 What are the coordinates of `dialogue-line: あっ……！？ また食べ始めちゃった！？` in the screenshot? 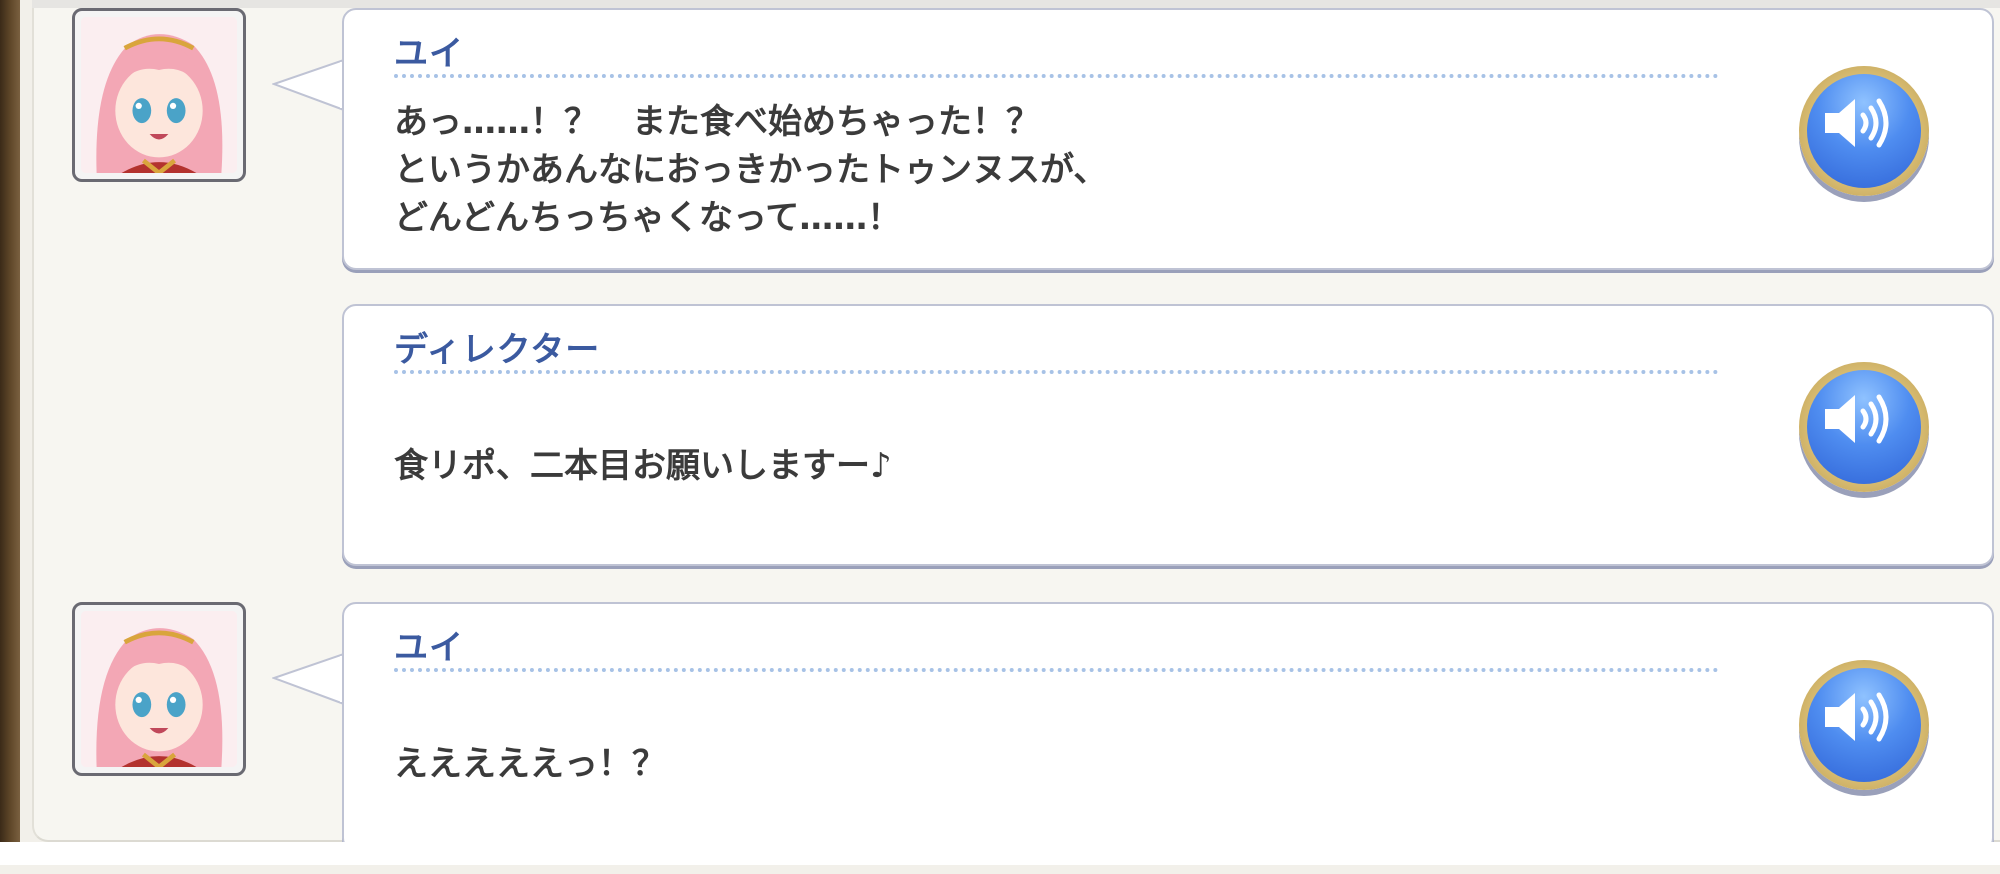 It's located at (717, 122).